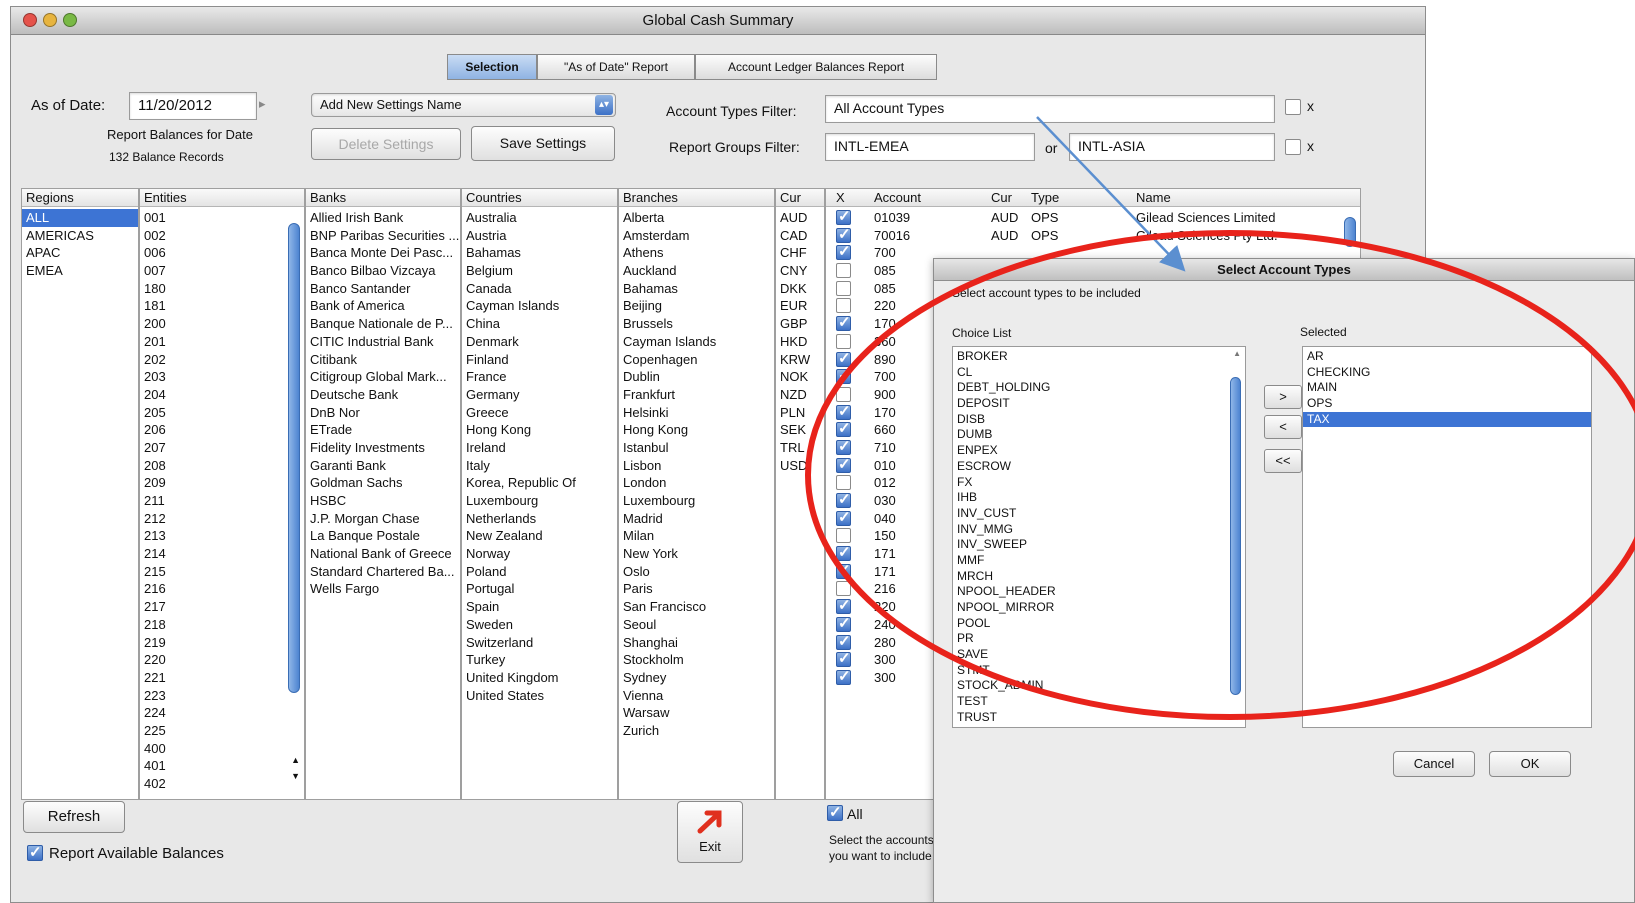  I want to click on choice-item: PR, so click(1099, 639).